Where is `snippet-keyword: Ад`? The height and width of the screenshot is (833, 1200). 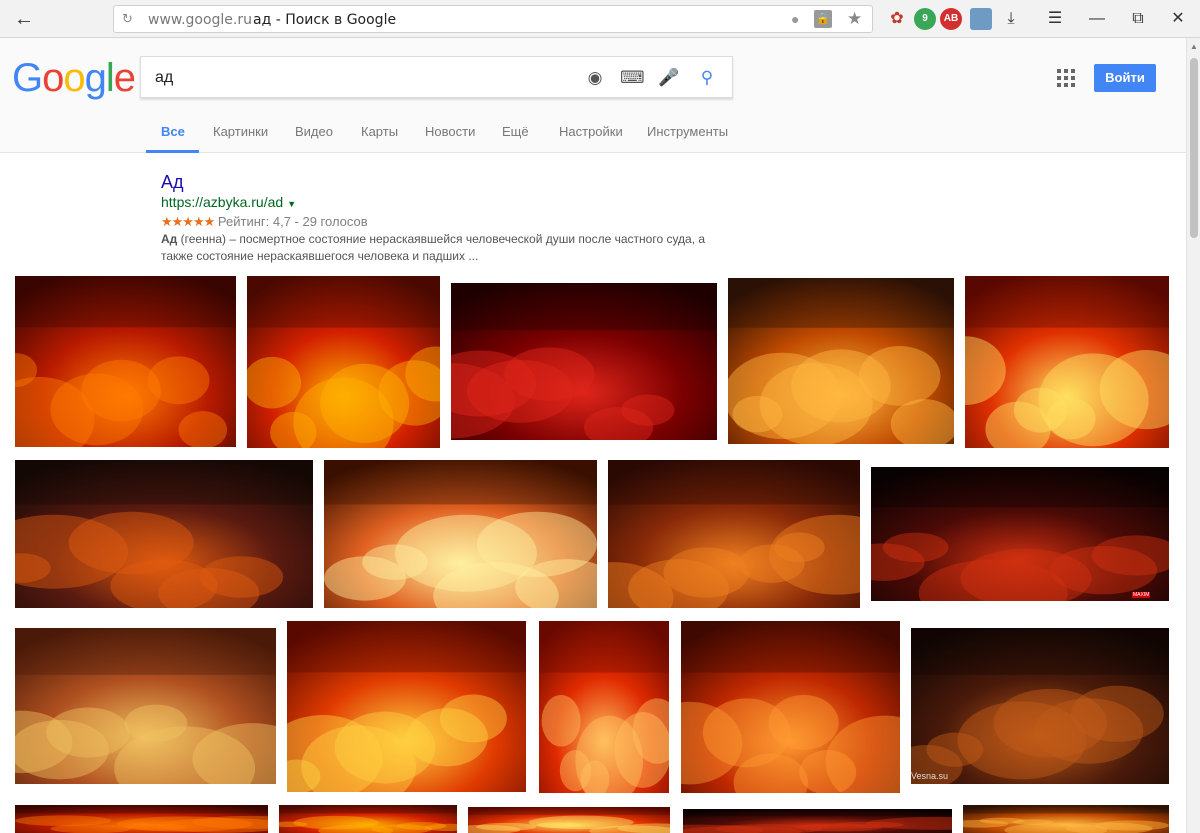 snippet-keyword: Ад is located at coordinates (169, 239).